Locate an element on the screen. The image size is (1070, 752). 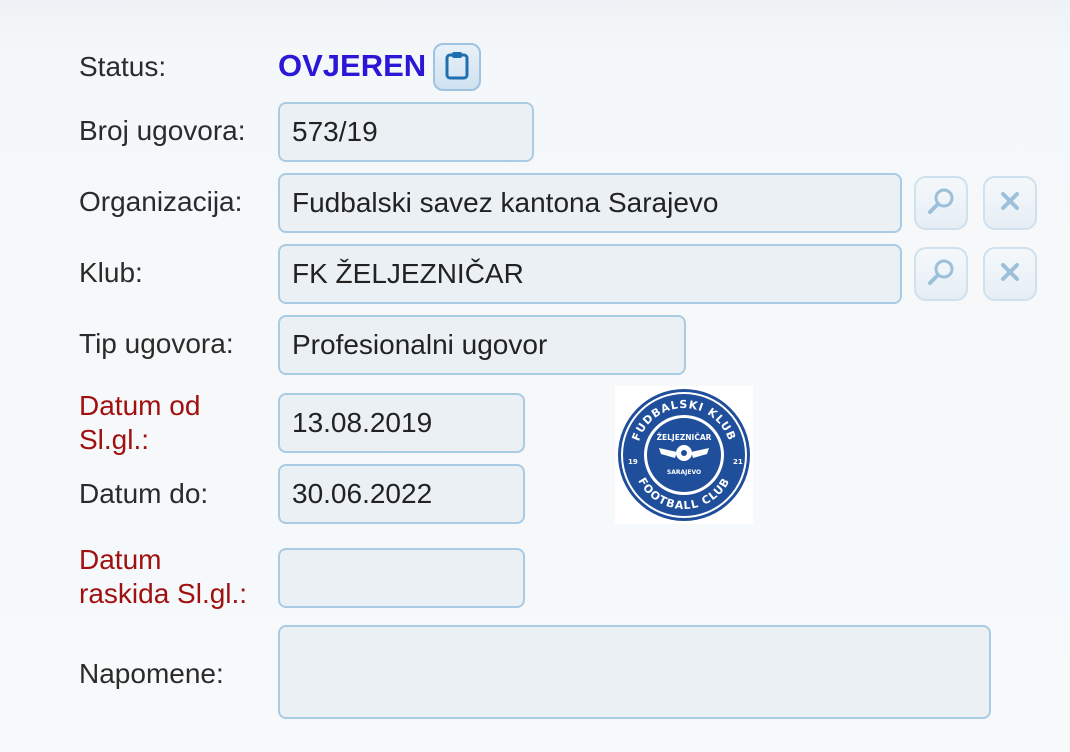
date-from-label-line2: Sl.gl.: is located at coordinates (114, 439).